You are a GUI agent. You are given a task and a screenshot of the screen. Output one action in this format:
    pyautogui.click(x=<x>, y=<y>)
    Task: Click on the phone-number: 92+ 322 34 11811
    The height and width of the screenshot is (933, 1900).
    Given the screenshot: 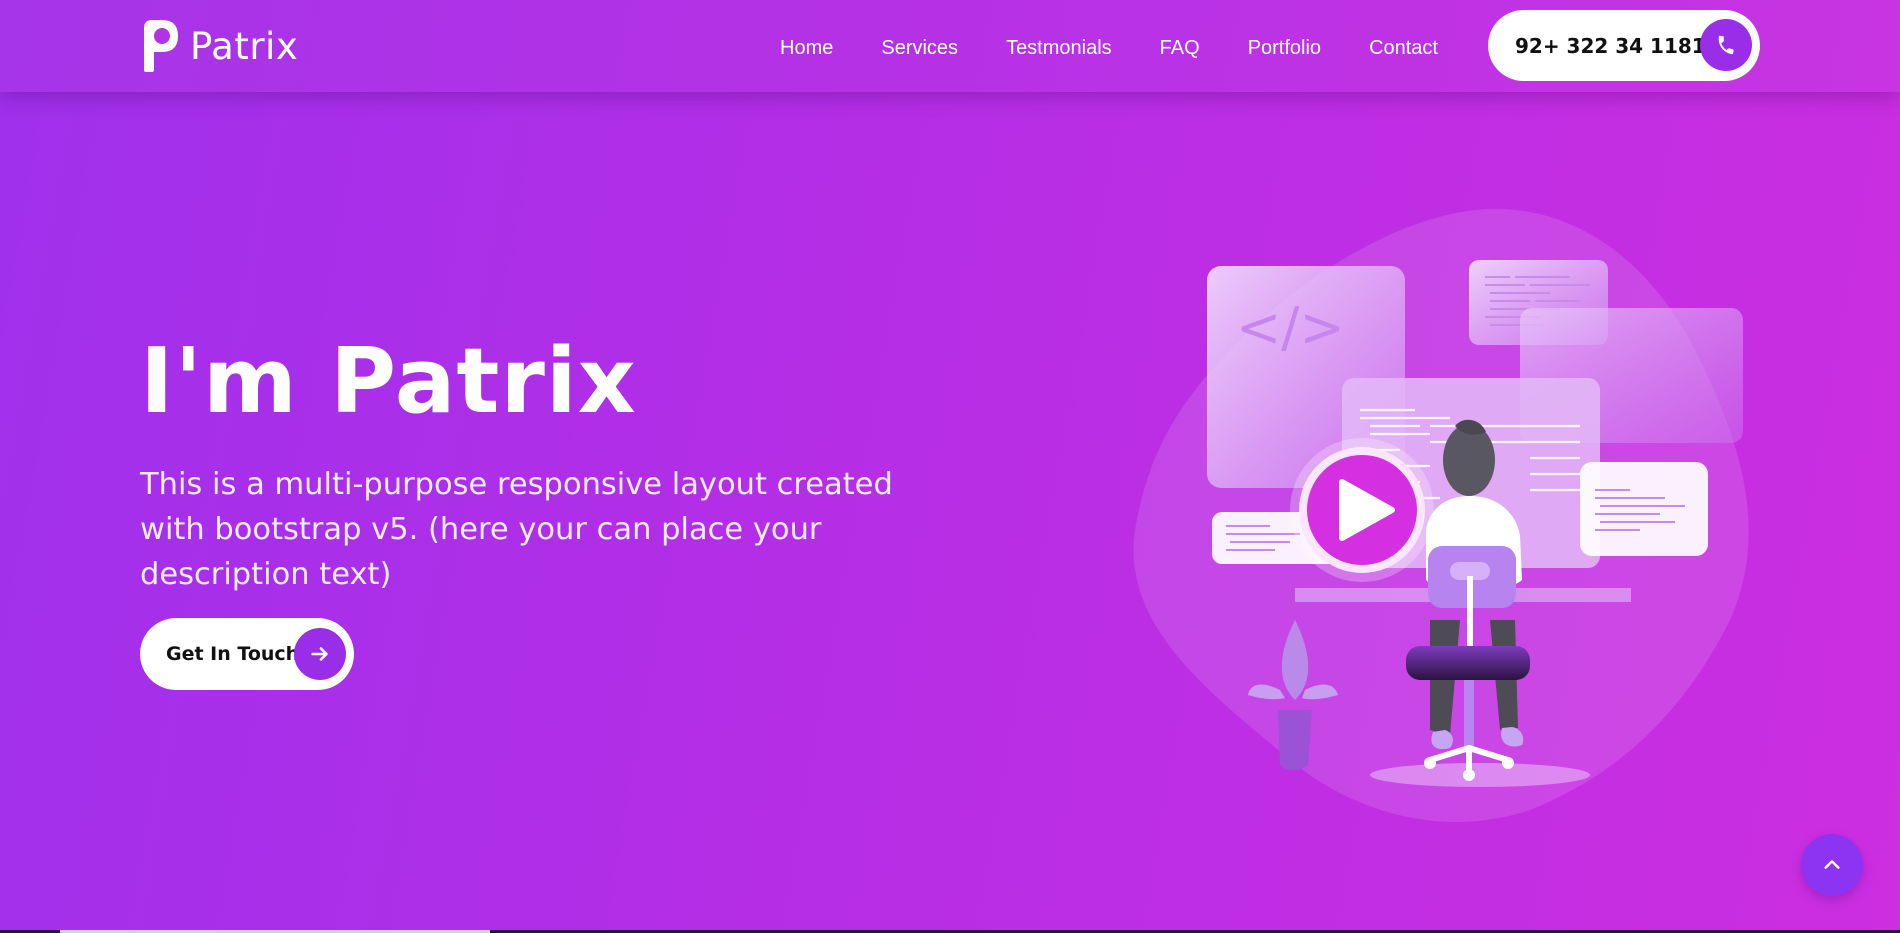 What is the action you would take?
    pyautogui.click(x=1617, y=45)
    